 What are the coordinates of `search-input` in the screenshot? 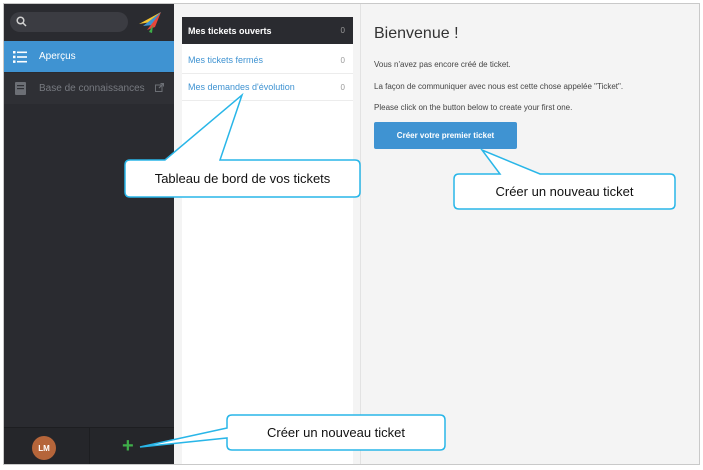 It's located at (69, 22).